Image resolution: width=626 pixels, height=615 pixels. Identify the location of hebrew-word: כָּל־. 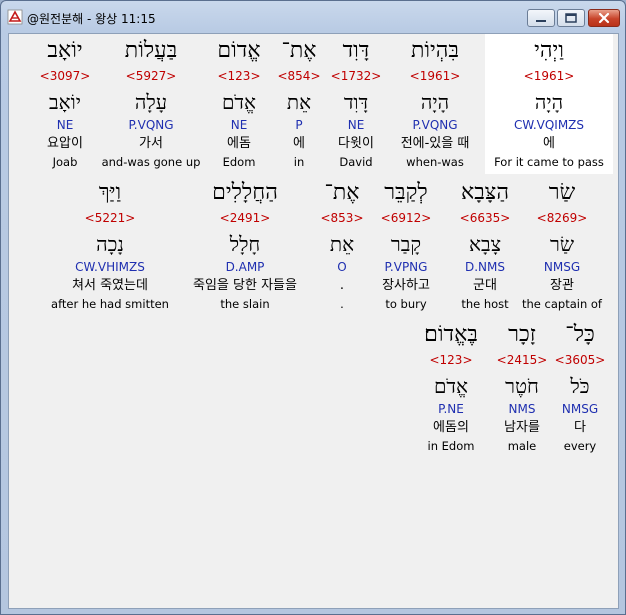
(580, 334).